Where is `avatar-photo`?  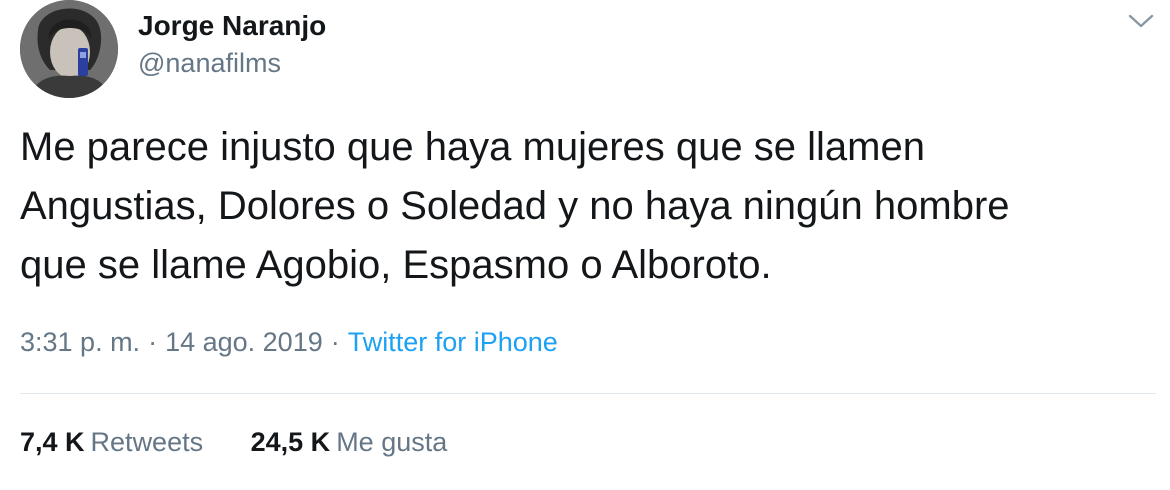 avatar-photo is located at coordinates (69, 49).